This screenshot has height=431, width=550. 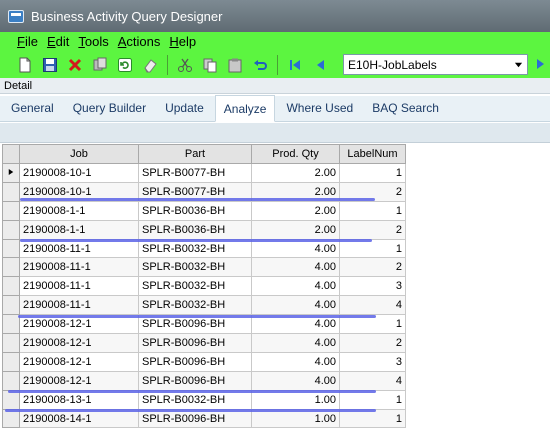 I want to click on column-header-part: Part, so click(x=195, y=154).